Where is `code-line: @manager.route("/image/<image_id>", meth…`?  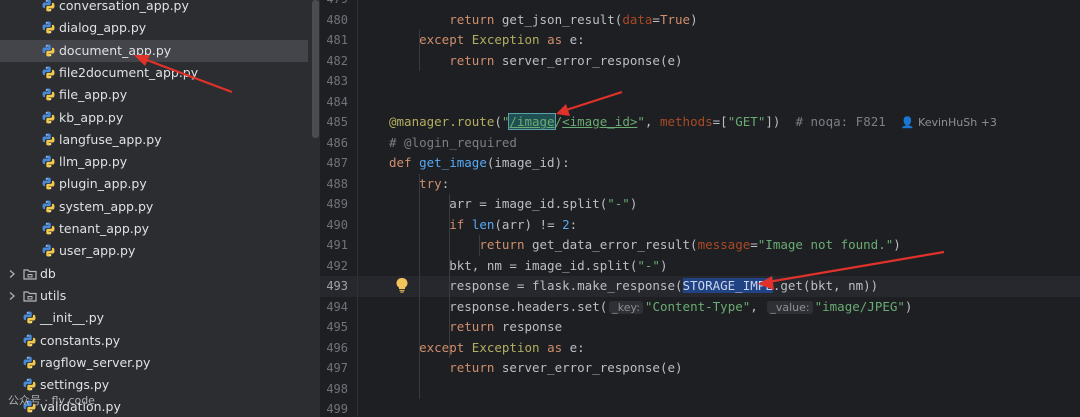 code-line: @manager.route("/image/<image_id>", meth… is located at coordinates (693, 121).